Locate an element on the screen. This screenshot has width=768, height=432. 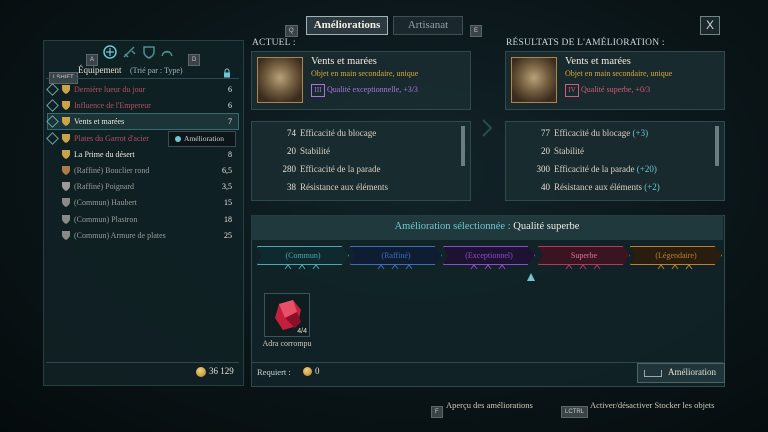
header-divider is located at coordinates (142, 78).